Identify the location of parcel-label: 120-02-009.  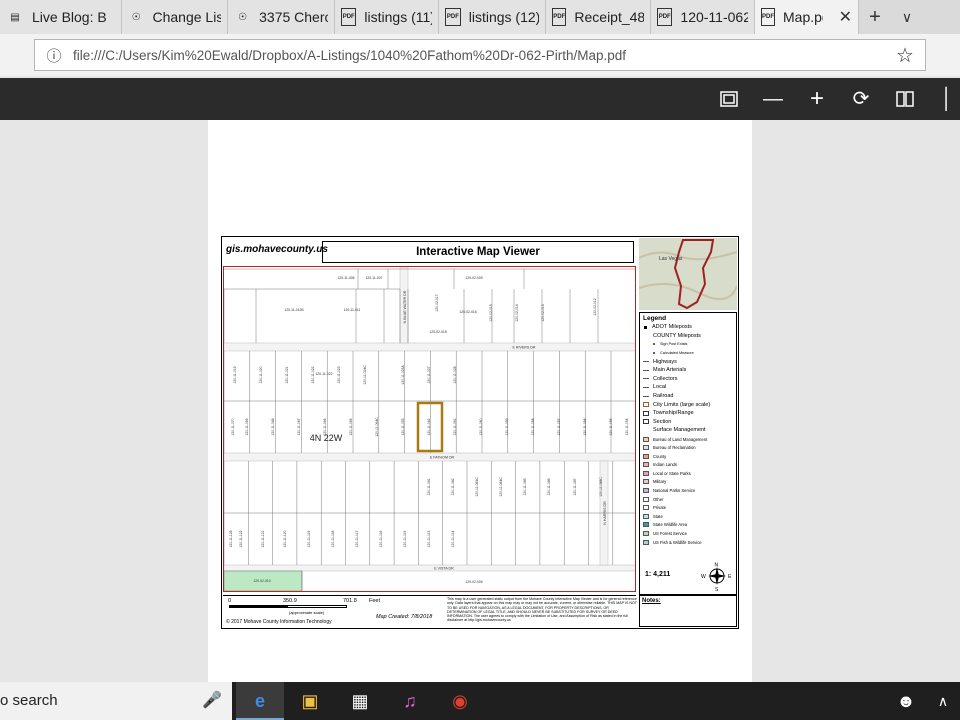
(473, 278).